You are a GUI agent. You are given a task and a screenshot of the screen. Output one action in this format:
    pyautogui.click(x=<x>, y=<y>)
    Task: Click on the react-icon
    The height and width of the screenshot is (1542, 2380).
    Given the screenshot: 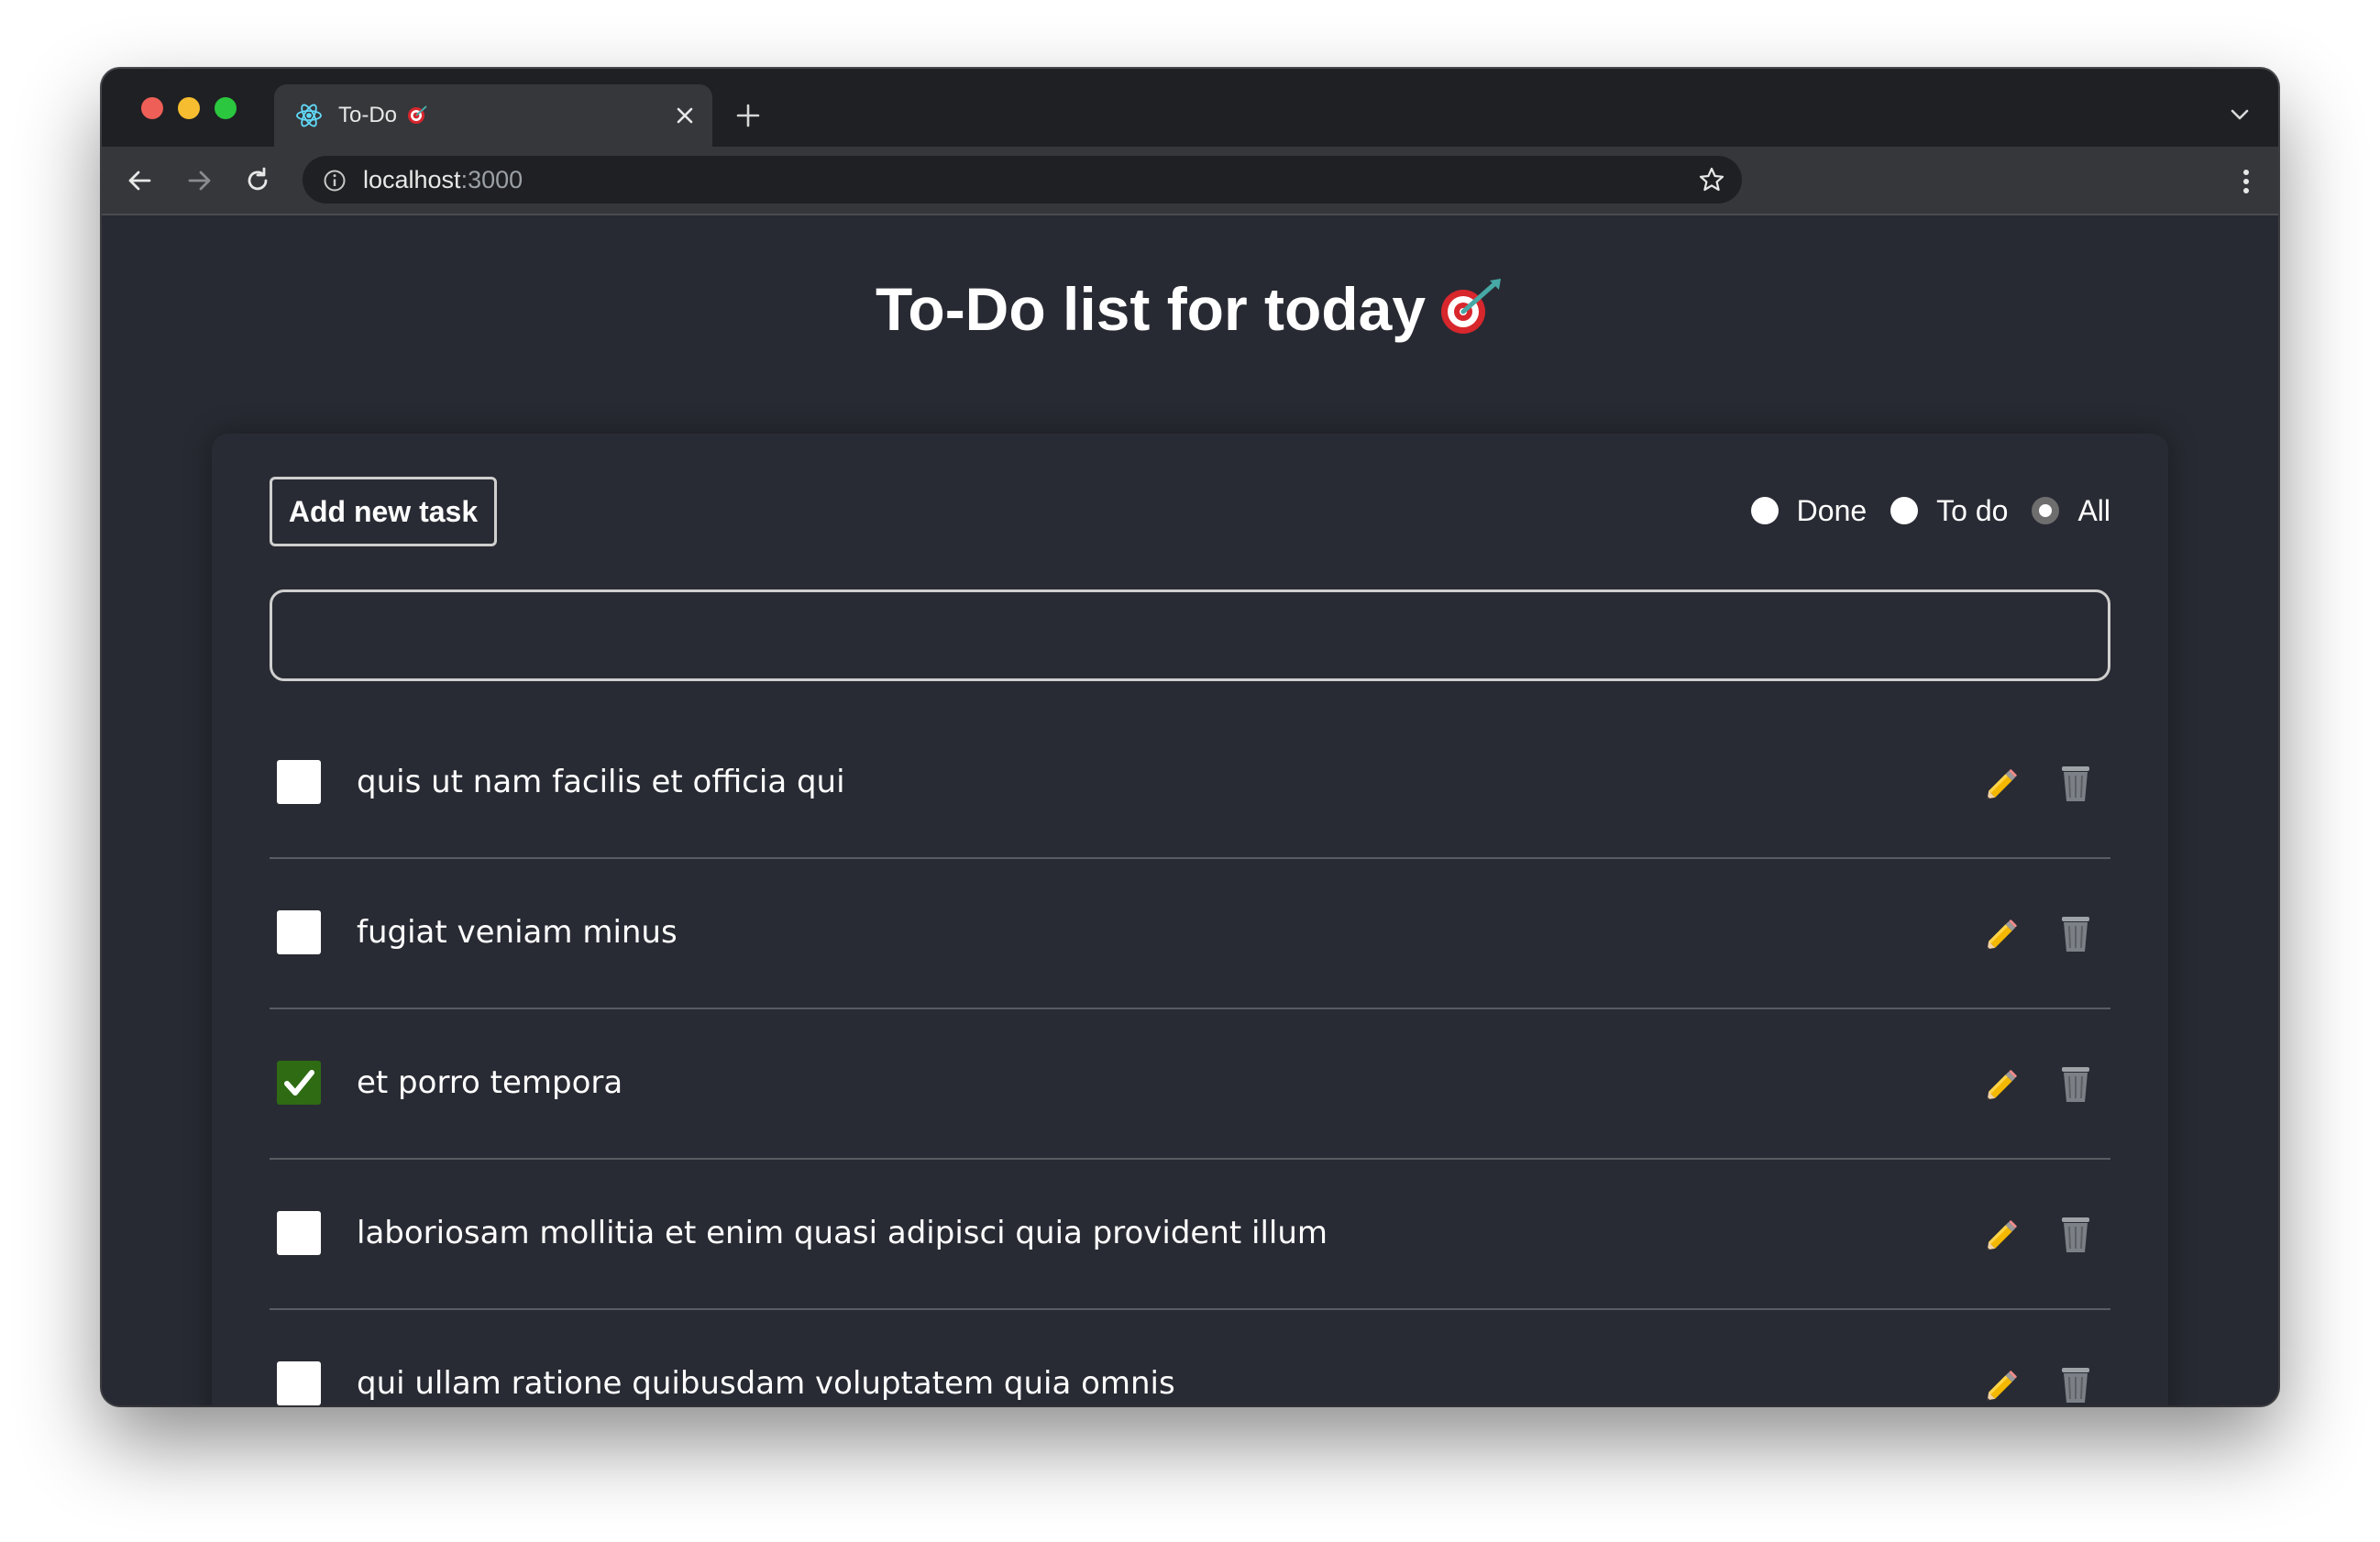 What is the action you would take?
    pyautogui.click(x=309, y=115)
    